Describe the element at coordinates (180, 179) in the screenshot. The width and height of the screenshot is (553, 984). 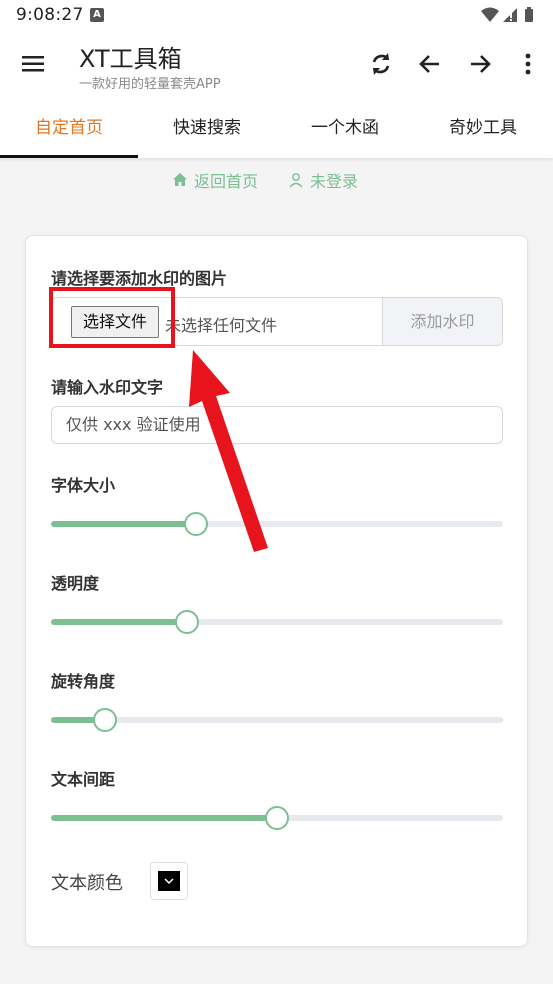
I see `home-icon` at that location.